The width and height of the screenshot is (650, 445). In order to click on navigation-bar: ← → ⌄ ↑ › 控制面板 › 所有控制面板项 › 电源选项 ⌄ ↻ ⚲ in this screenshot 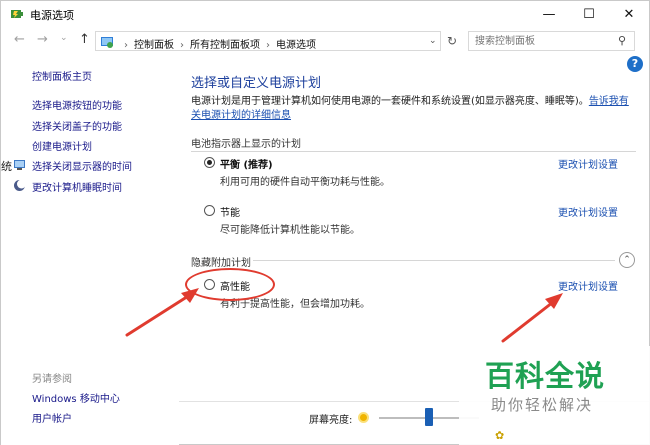, I will do `click(325, 41)`.